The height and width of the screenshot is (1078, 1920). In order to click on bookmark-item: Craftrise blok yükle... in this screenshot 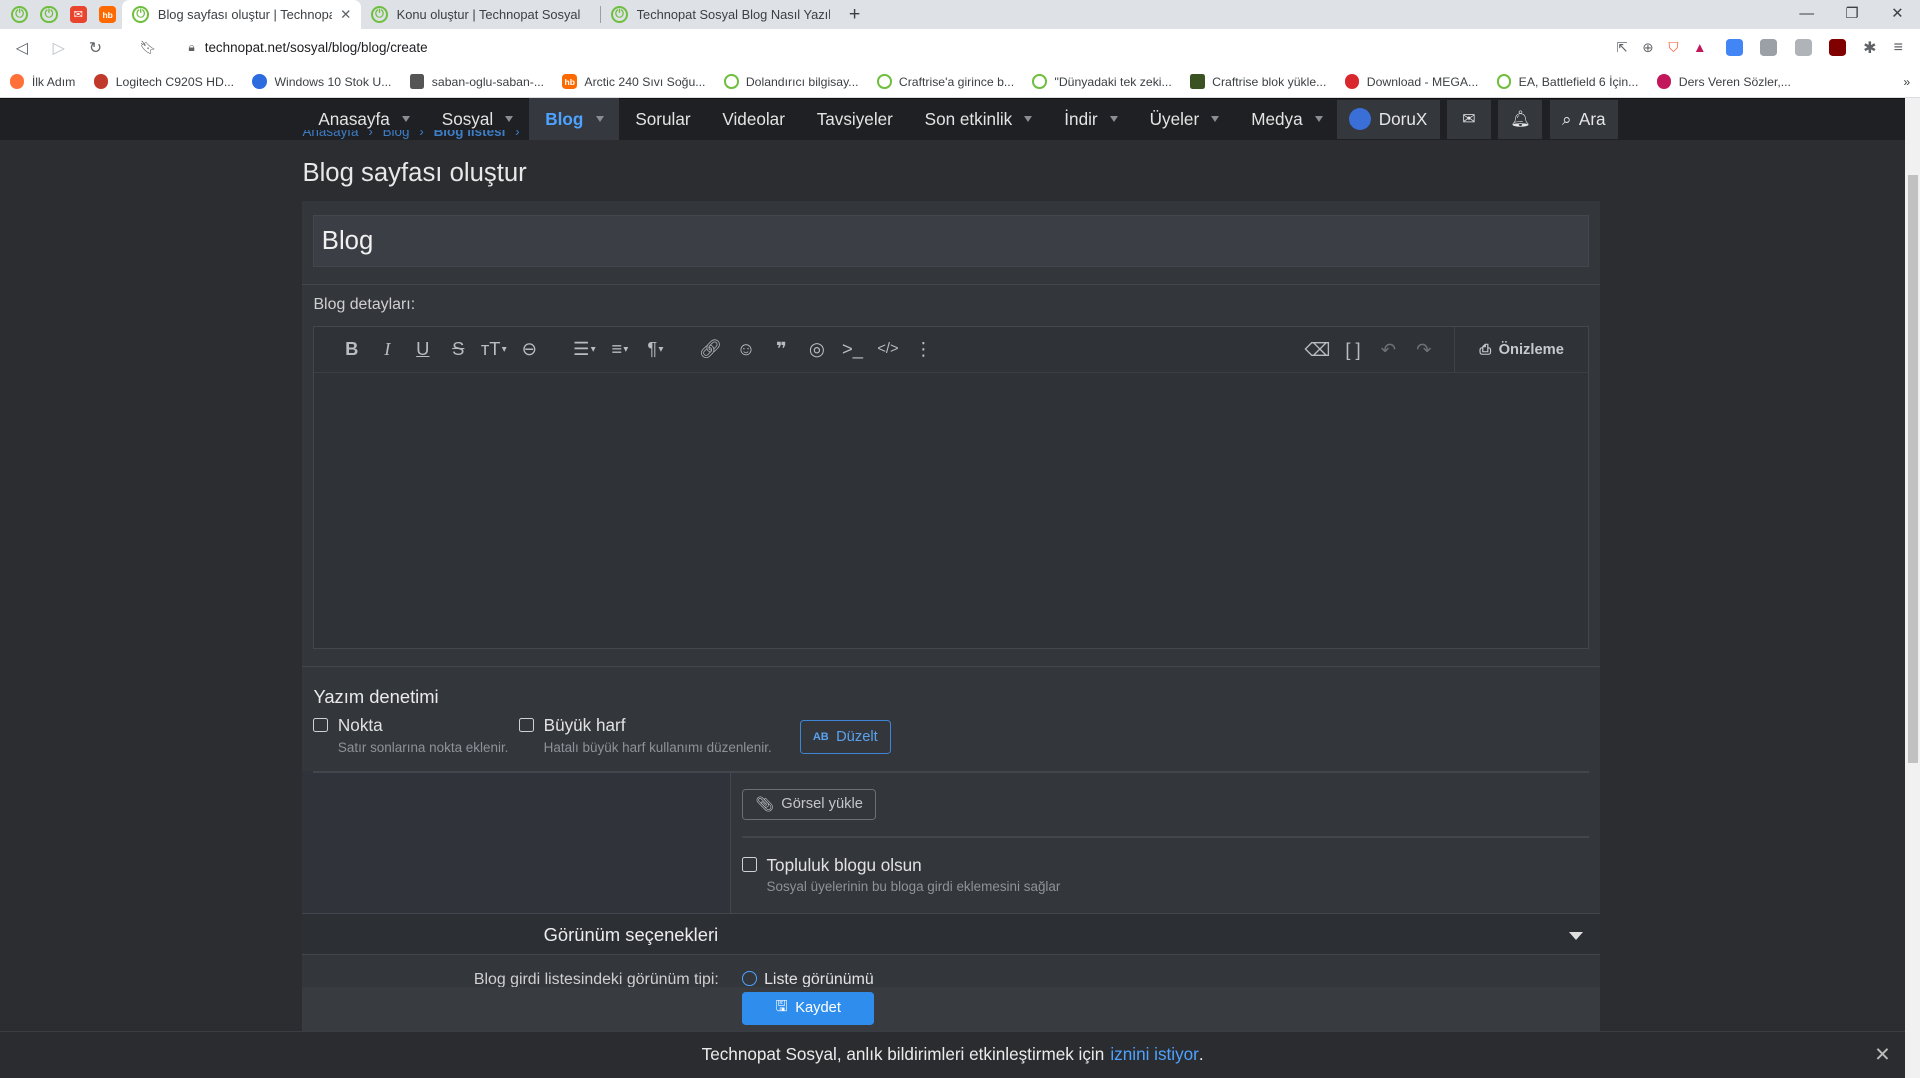, I will do `click(1258, 81)`.